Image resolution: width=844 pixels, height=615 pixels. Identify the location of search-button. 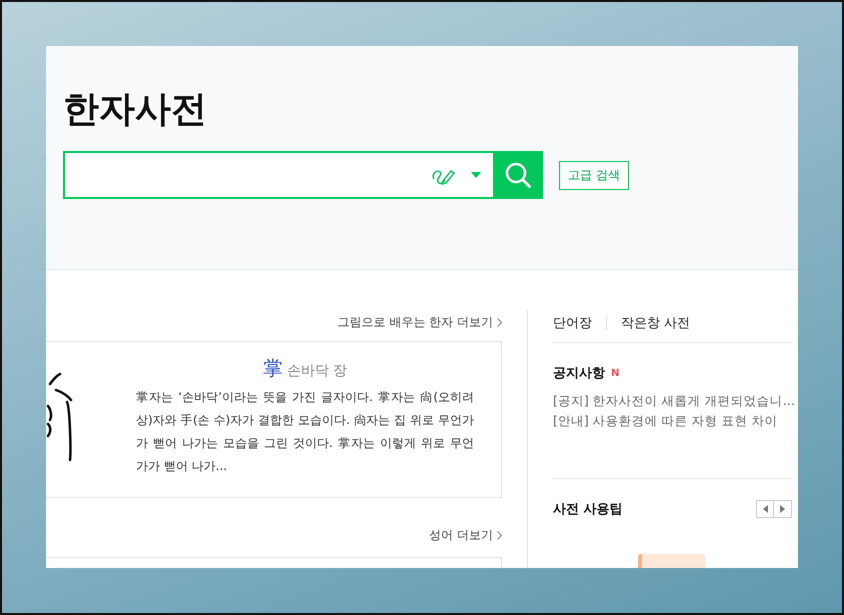
(518, 175).